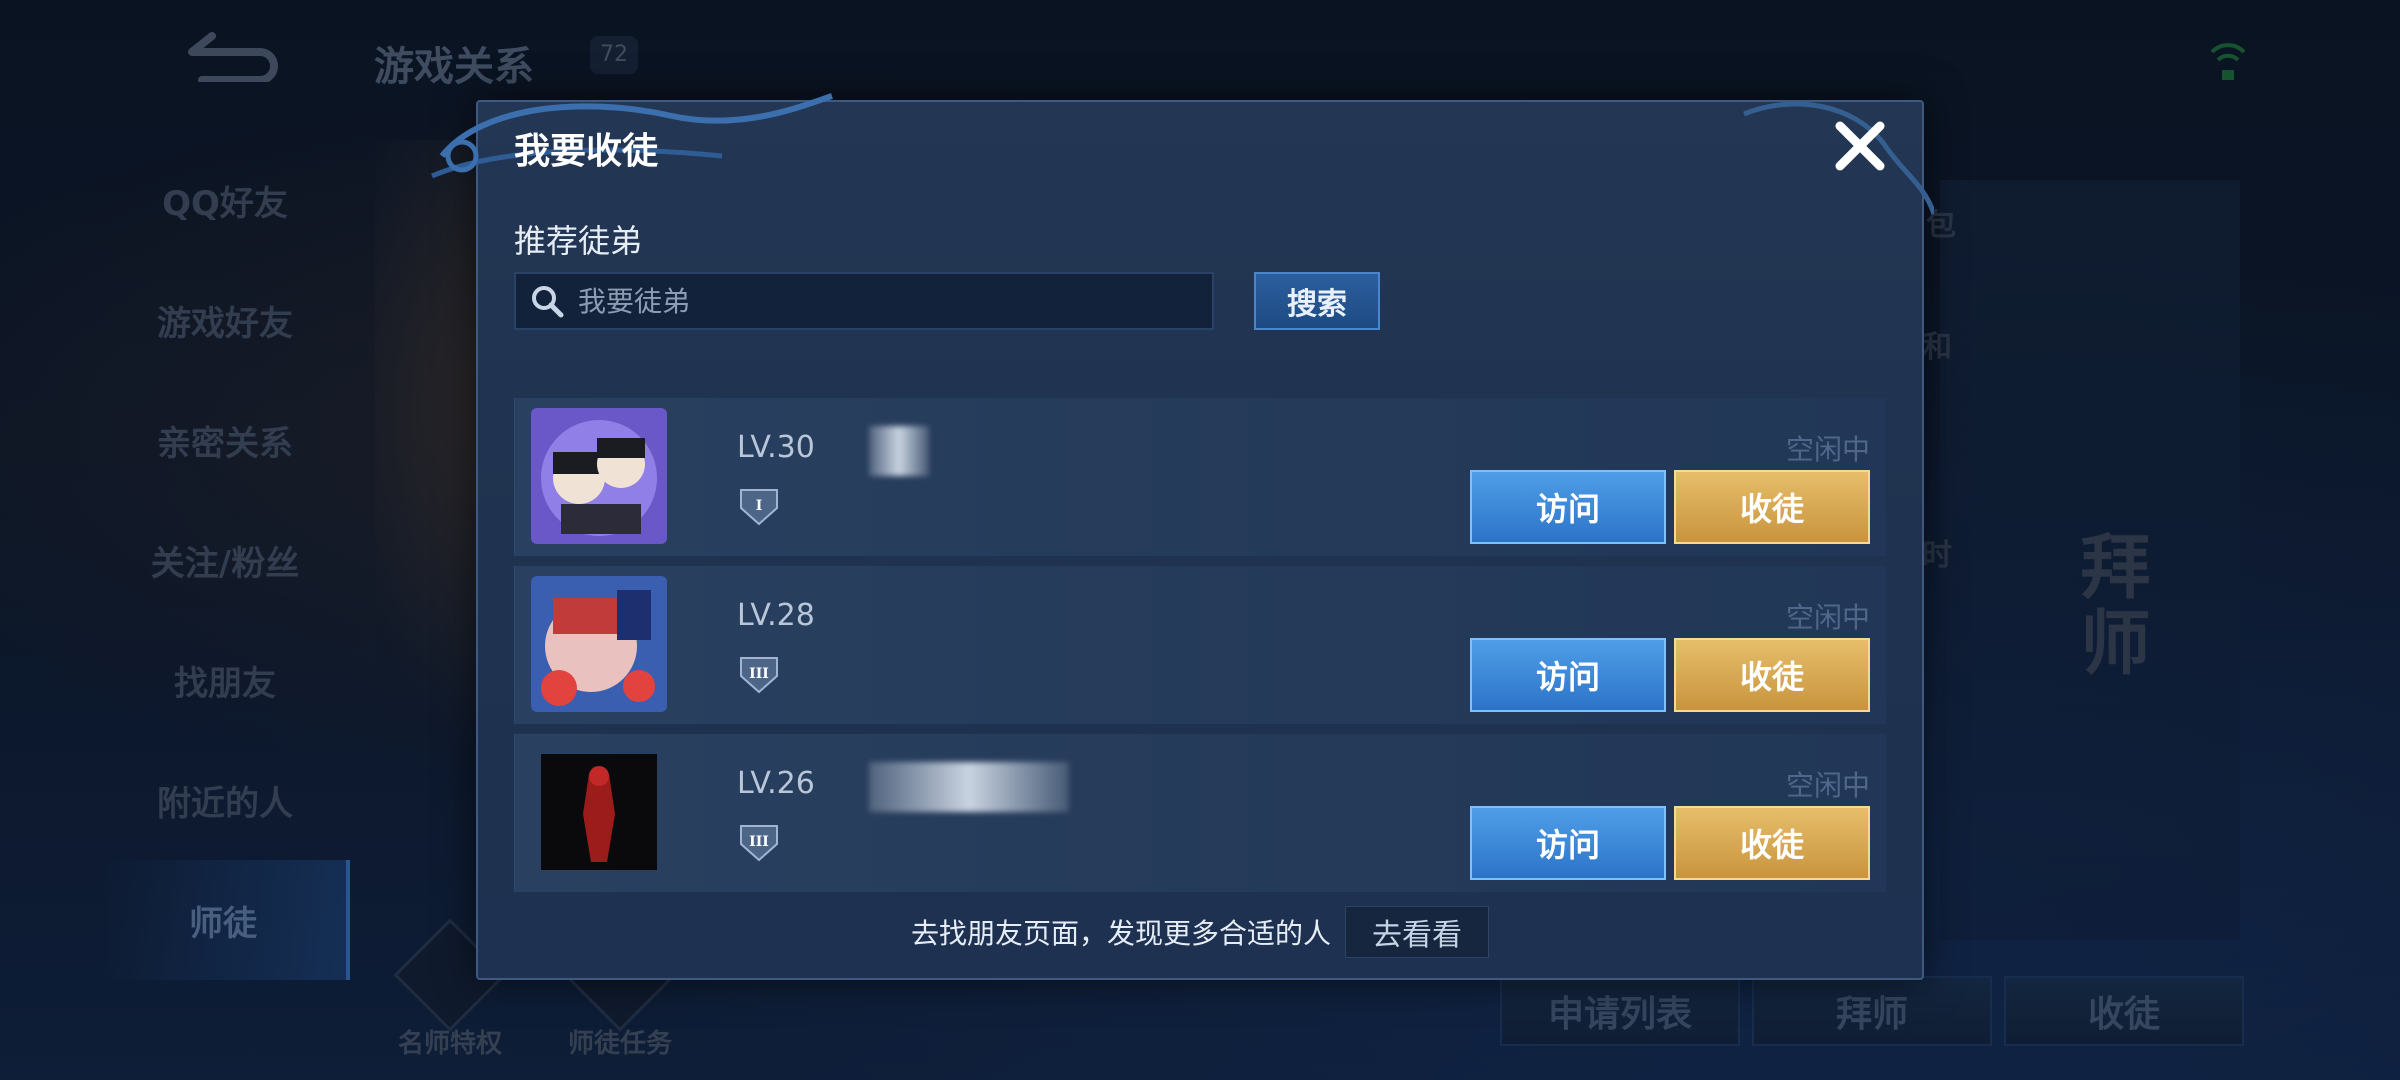  I want to click on list-item: LV.30 I 空闲中 访问 收徒, so click(1200, 477).